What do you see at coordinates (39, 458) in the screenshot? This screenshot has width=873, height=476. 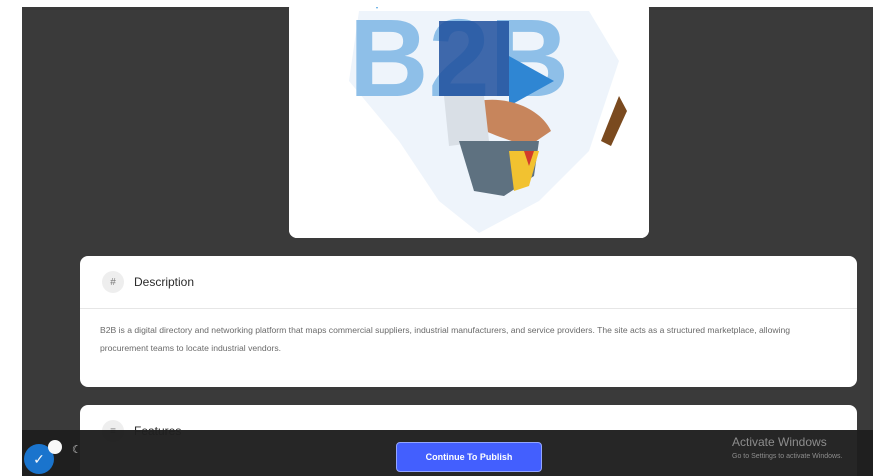 I see `checkmark-icon: ✓` at bounding box center [39, 458].